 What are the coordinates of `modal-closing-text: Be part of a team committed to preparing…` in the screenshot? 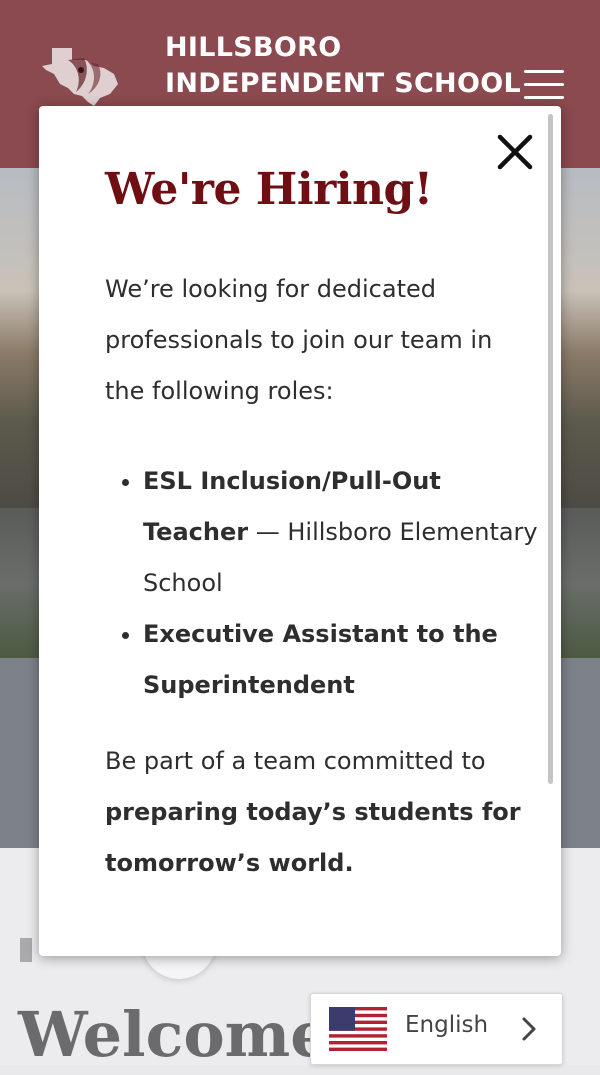 It's located at (315, 812).